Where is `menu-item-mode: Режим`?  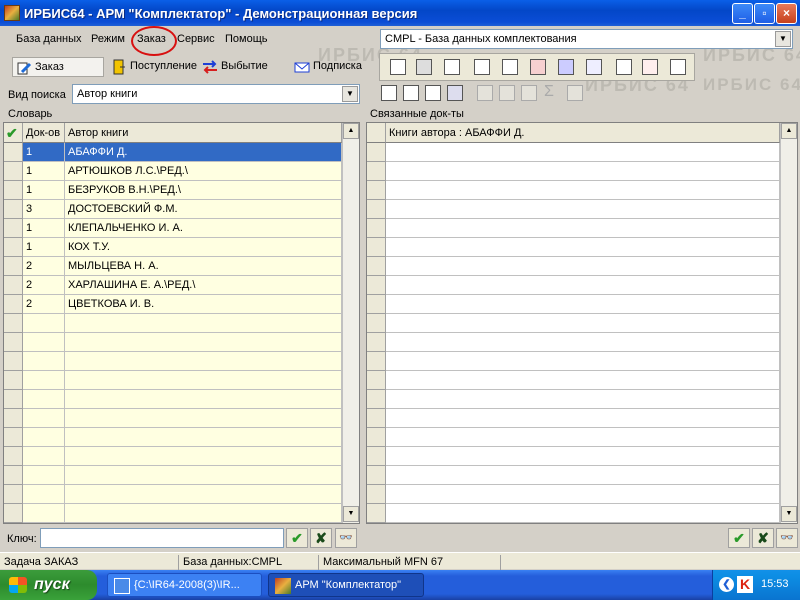
menu-item-mode: Режим is located at coordinates (108, 39).